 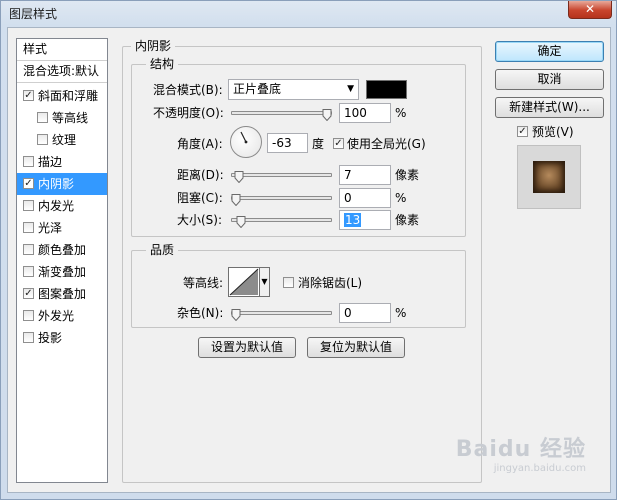 I want to click on watermark-subtext: jingyan.baidu.com, so click(x=539, y=468).